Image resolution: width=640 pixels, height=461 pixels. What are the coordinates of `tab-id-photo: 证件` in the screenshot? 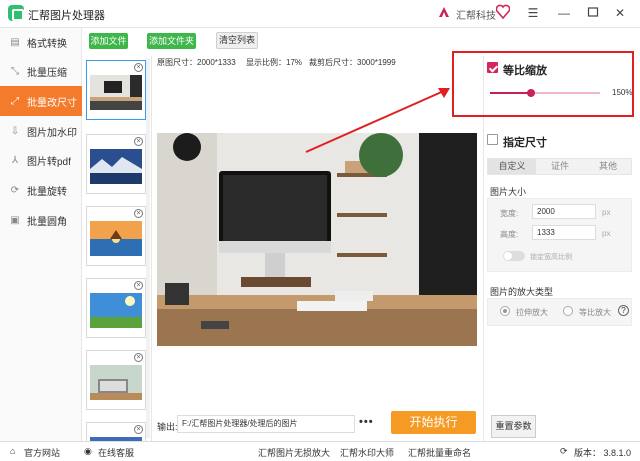 It's located at (560, 166).